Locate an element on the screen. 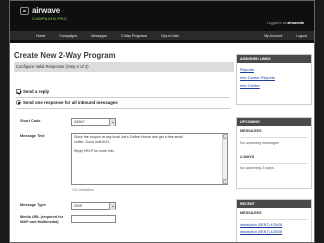 This screenshot has width=324, height=243. step-subtitle: Configure Valid Response (Step 2 of 2) is located at coordinates (124, 67).